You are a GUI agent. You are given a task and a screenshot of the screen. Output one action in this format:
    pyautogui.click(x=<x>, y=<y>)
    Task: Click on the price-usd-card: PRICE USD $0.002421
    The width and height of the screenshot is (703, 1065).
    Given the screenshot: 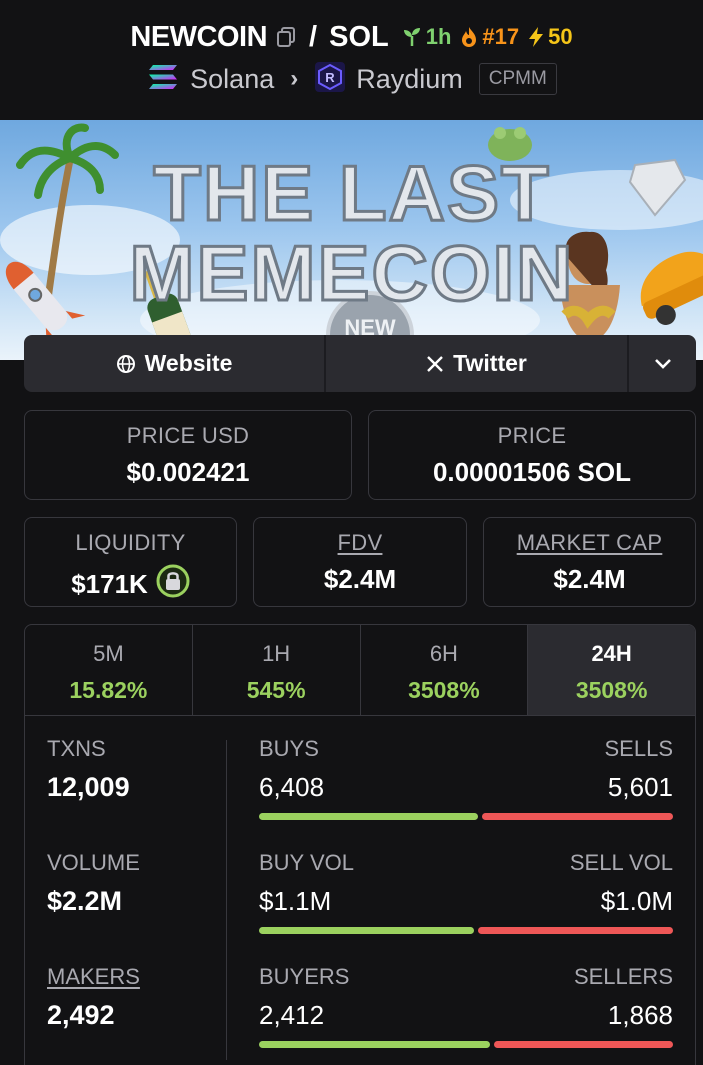 What is the action you would take?
    pyautogui.click(x=188, y=455)
    